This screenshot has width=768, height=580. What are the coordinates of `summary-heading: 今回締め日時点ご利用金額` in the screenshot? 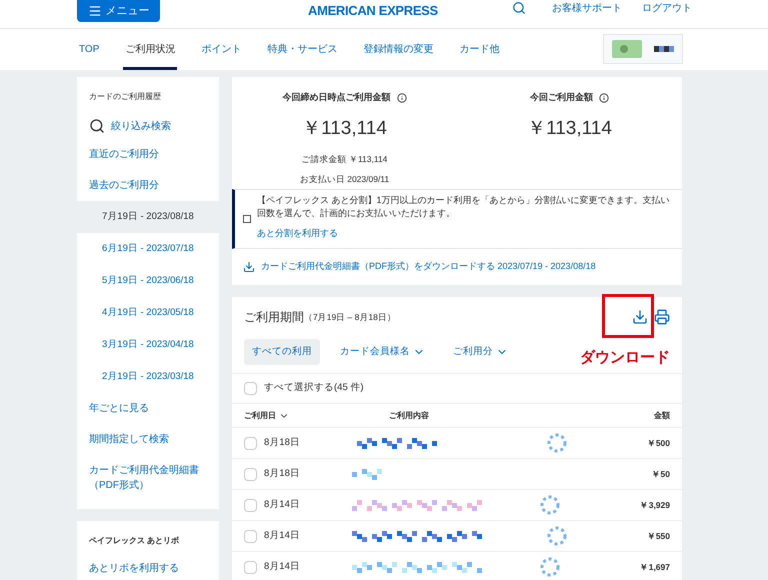 It's located at (336, 97).